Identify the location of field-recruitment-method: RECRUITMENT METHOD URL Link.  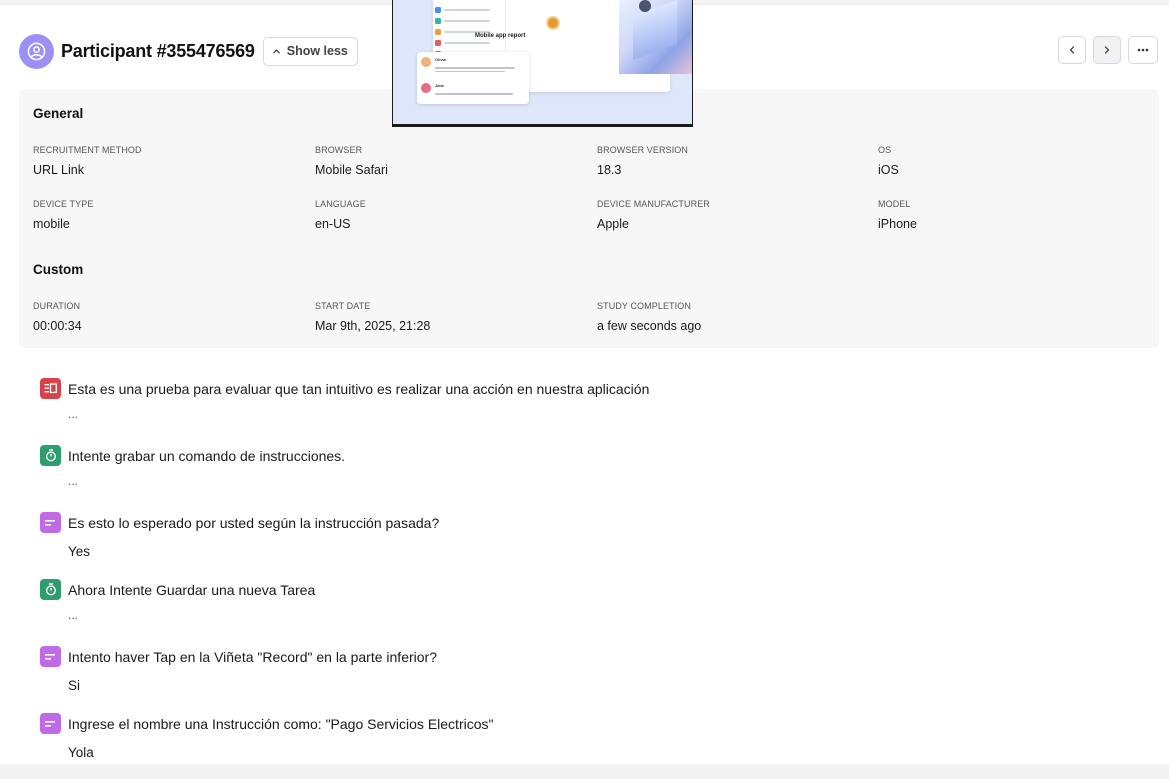
(168, 161).